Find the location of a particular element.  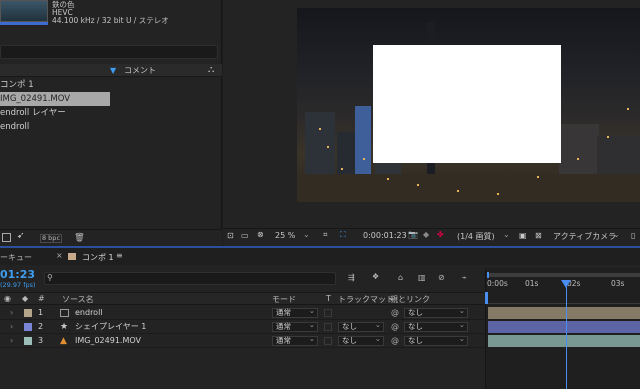

layer-column-header: ◉ ◆ # ソース名 モード T トラックマット 親とリンク is located at coordinates (242, 298).